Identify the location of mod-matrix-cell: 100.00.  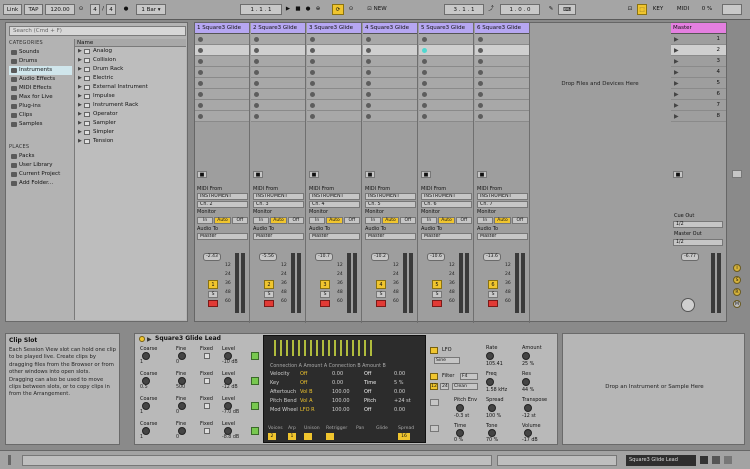
(348, 401).